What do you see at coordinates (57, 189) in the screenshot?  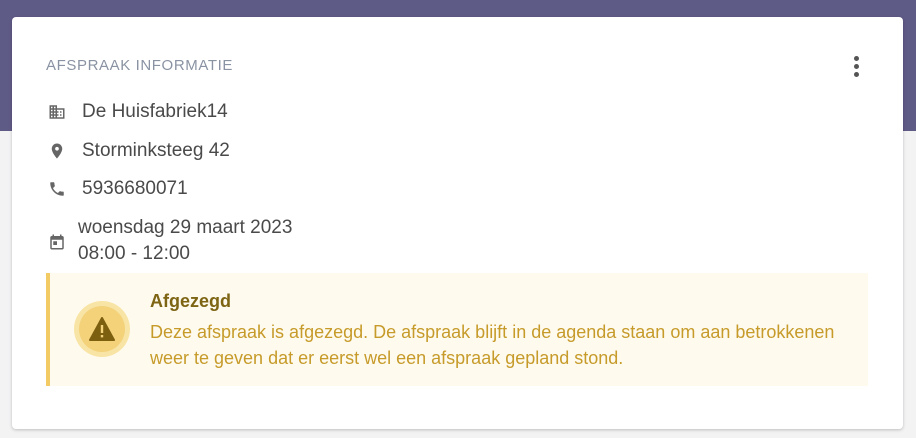 I see `phone-icon` at bounding box center [57, 189].